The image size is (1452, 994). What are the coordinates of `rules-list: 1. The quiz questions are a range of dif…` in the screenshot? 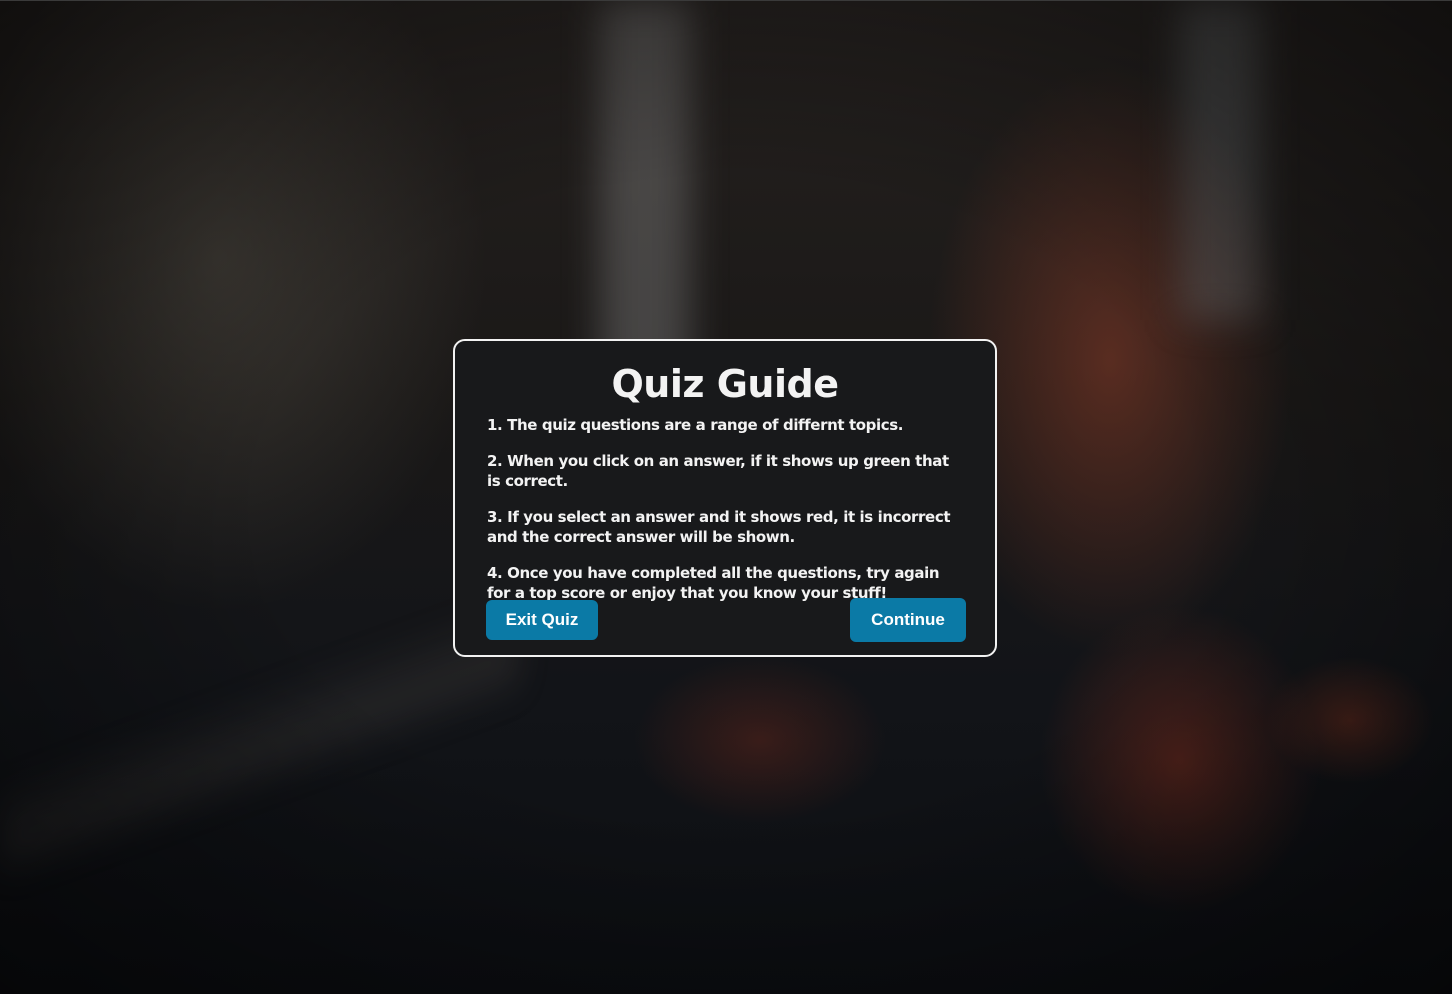 It's located at (725, 509).